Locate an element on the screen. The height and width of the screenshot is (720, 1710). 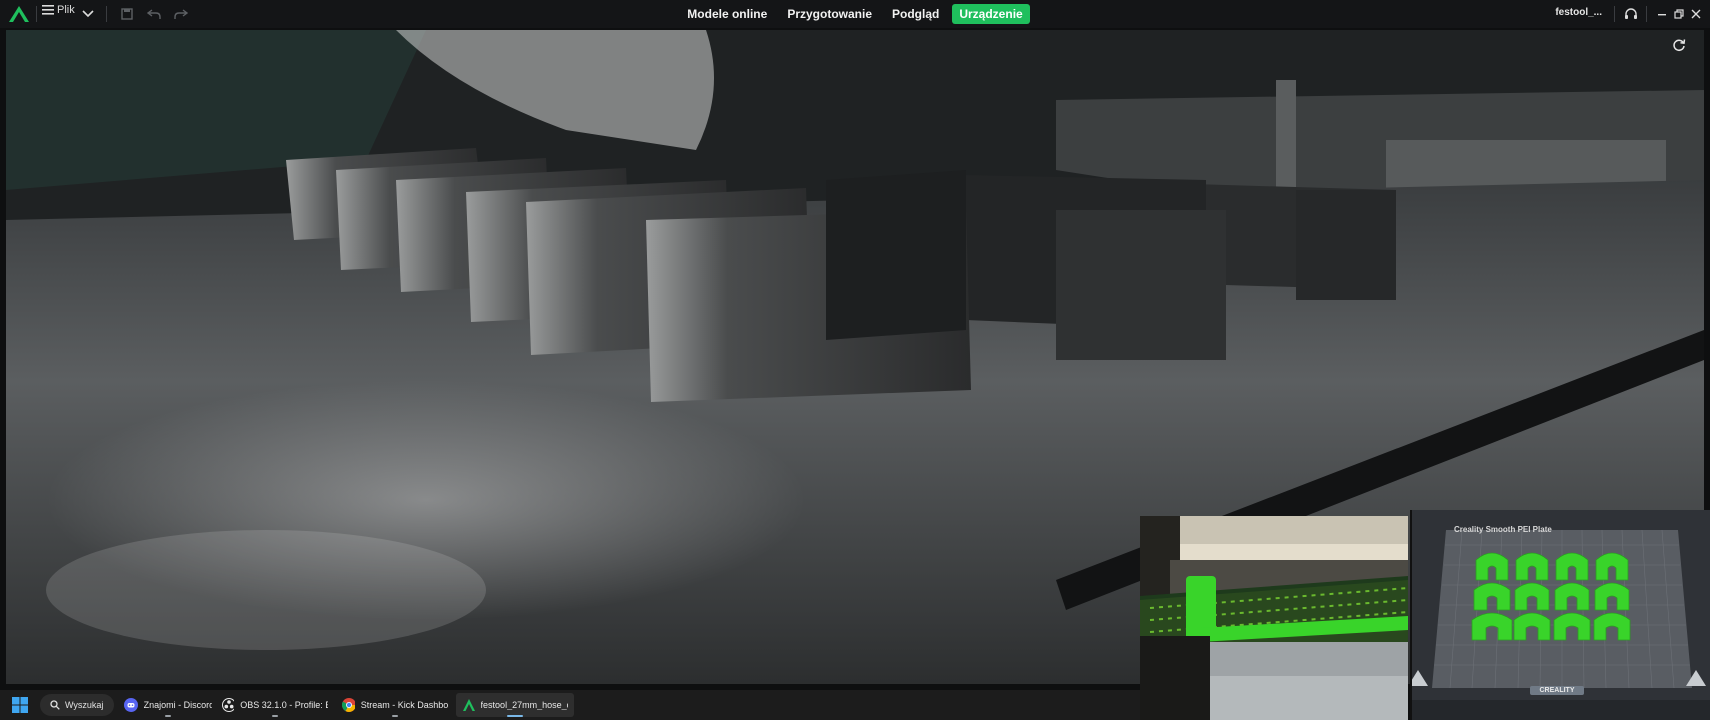
refresh-icon is located at coordinates (1679, 45).